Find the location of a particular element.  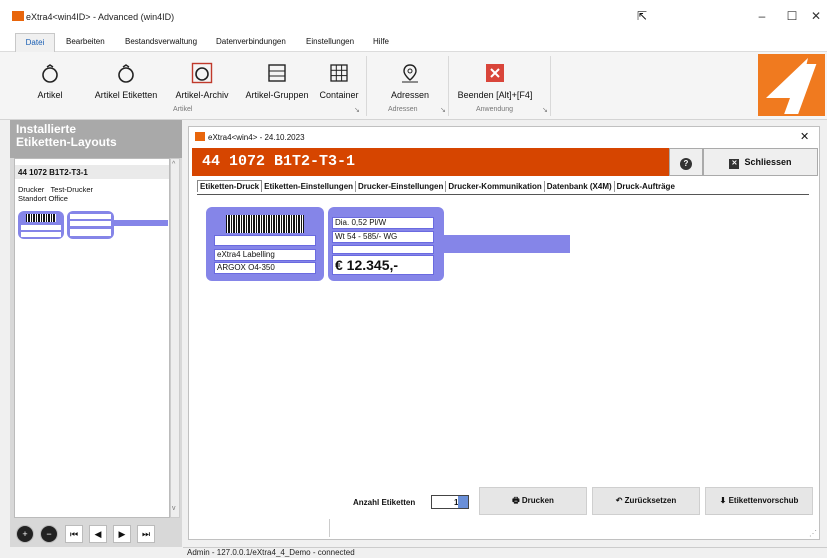

last-record-button: ⏭ is located at coordinates (146, 534).